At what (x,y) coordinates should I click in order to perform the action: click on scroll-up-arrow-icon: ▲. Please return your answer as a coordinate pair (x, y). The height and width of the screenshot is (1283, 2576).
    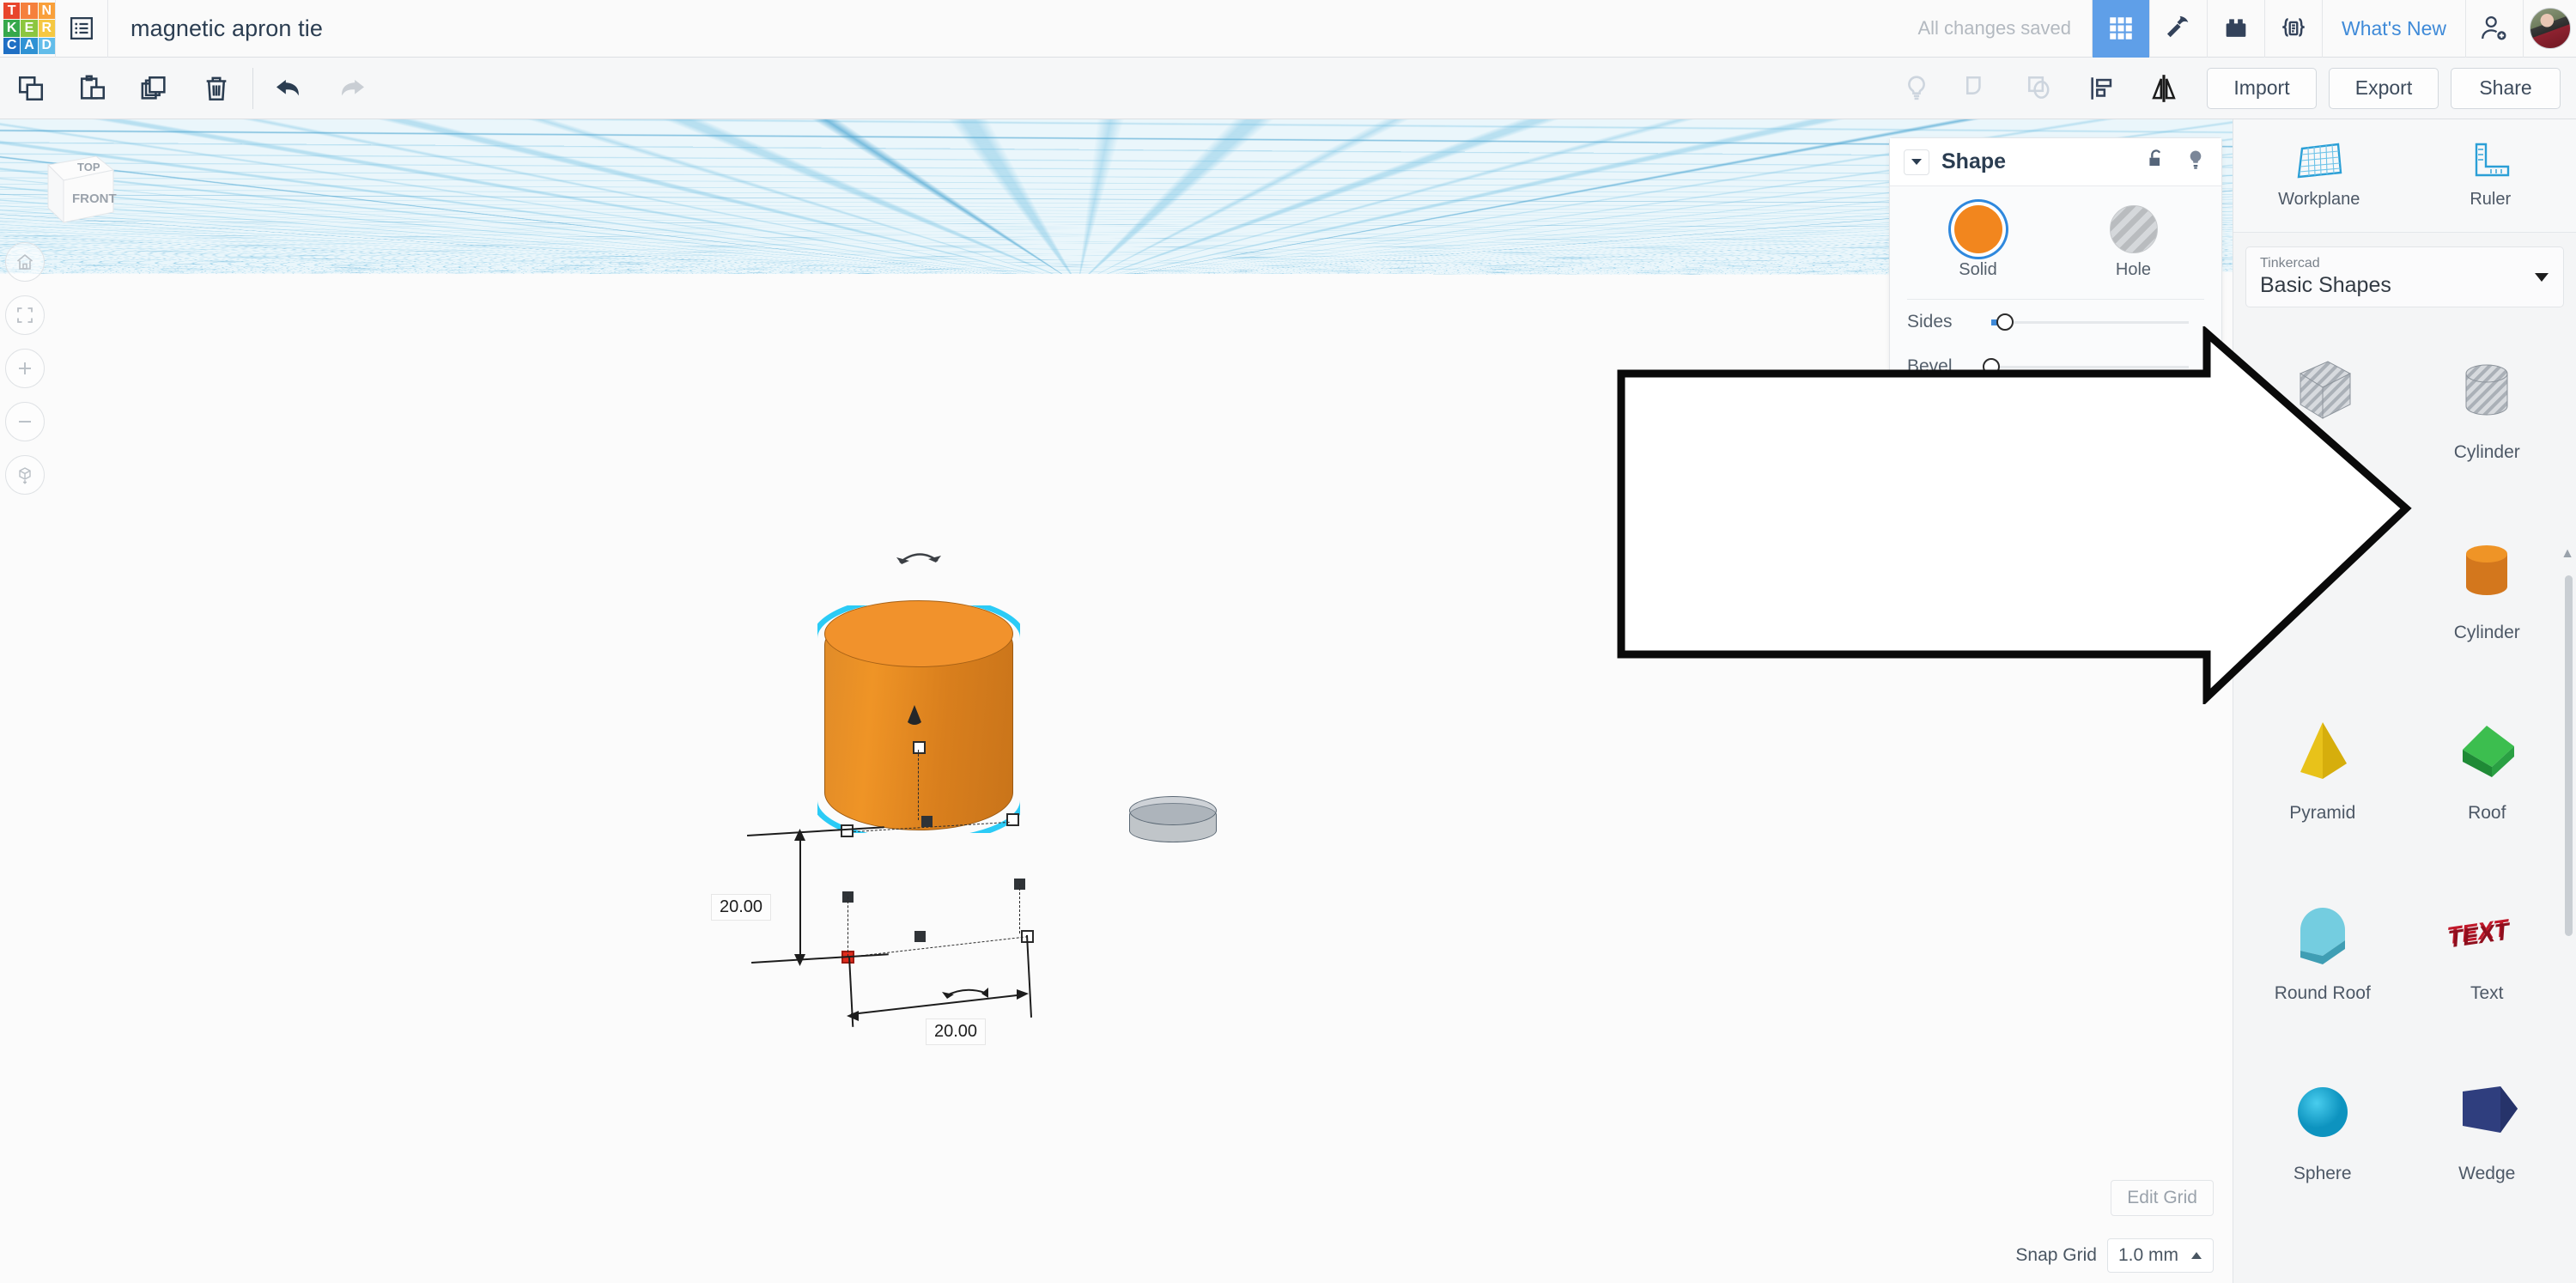
    Looking at the image, I should click on (2567, 554).